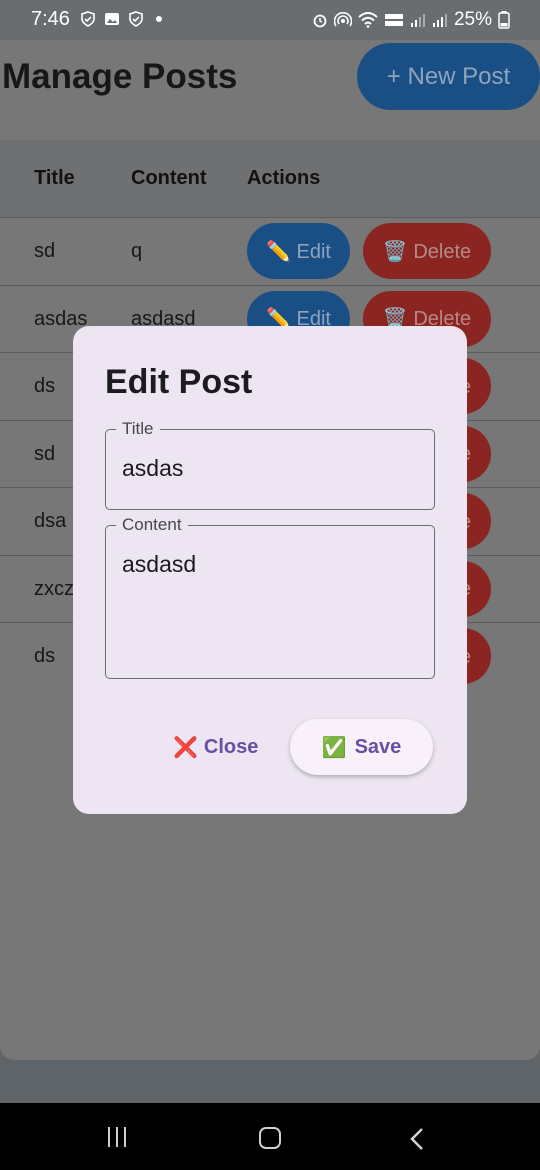 The image size is (540, 1170). What do you see at coordinates (472, 19) in the screenshot?
I see `battery-percent: 25%` at bounding box center [472, 19].